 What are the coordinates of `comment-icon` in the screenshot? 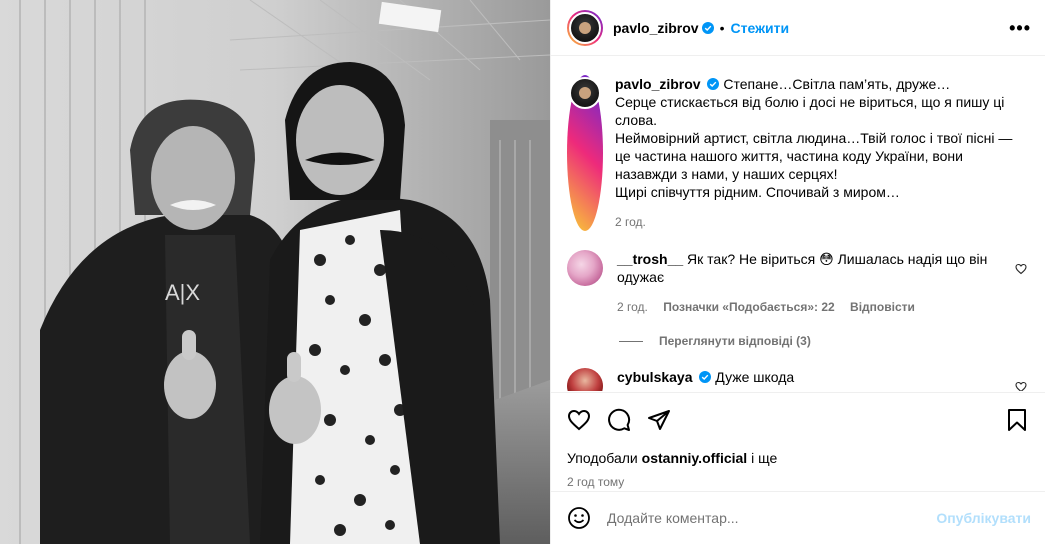 It's located at (619, 420).